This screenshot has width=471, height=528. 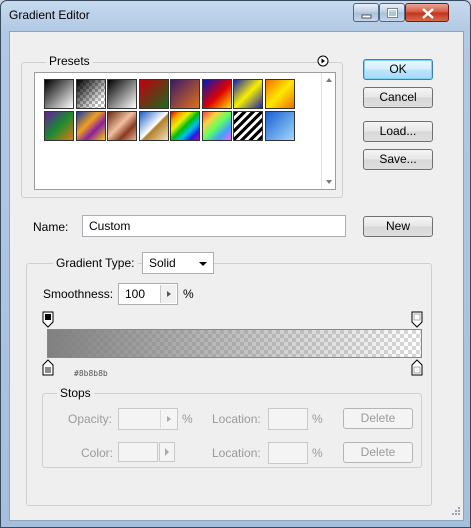 What do you see at coordinates (378, 418) in the screenshot?
I see `opacity-delete-button: Delete` at bounding box center [378, 418].